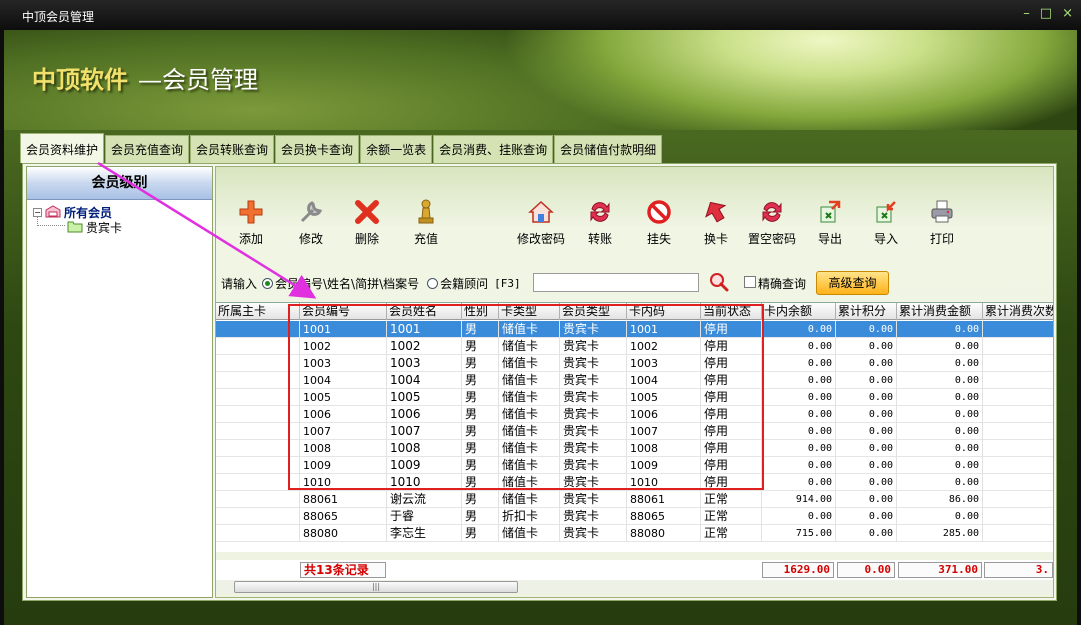 Image resolution: width=1081 pixels, height=625 pixels. What do you see at coordinates (343, 516) in the screenshot?
I see `table-cell: 88065` at bounding box center [343, 516].